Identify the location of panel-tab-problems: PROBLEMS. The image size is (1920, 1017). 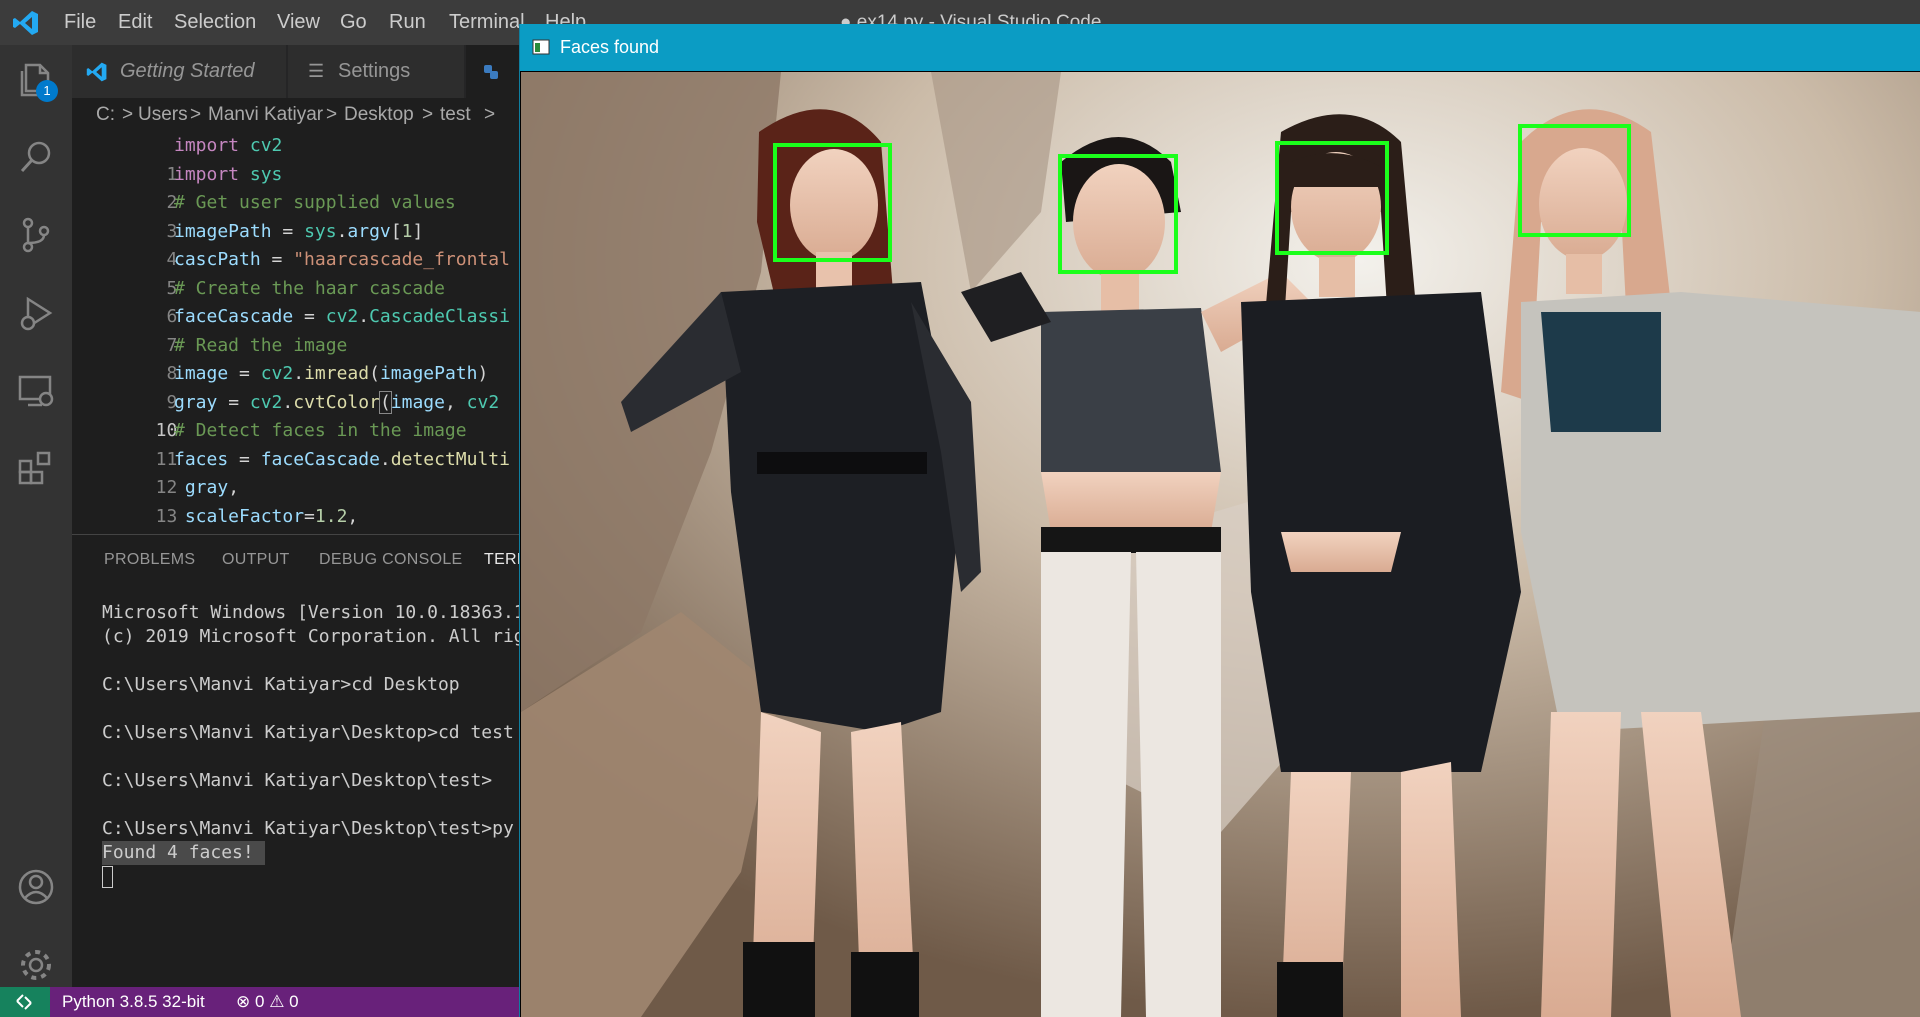
(149, 560).